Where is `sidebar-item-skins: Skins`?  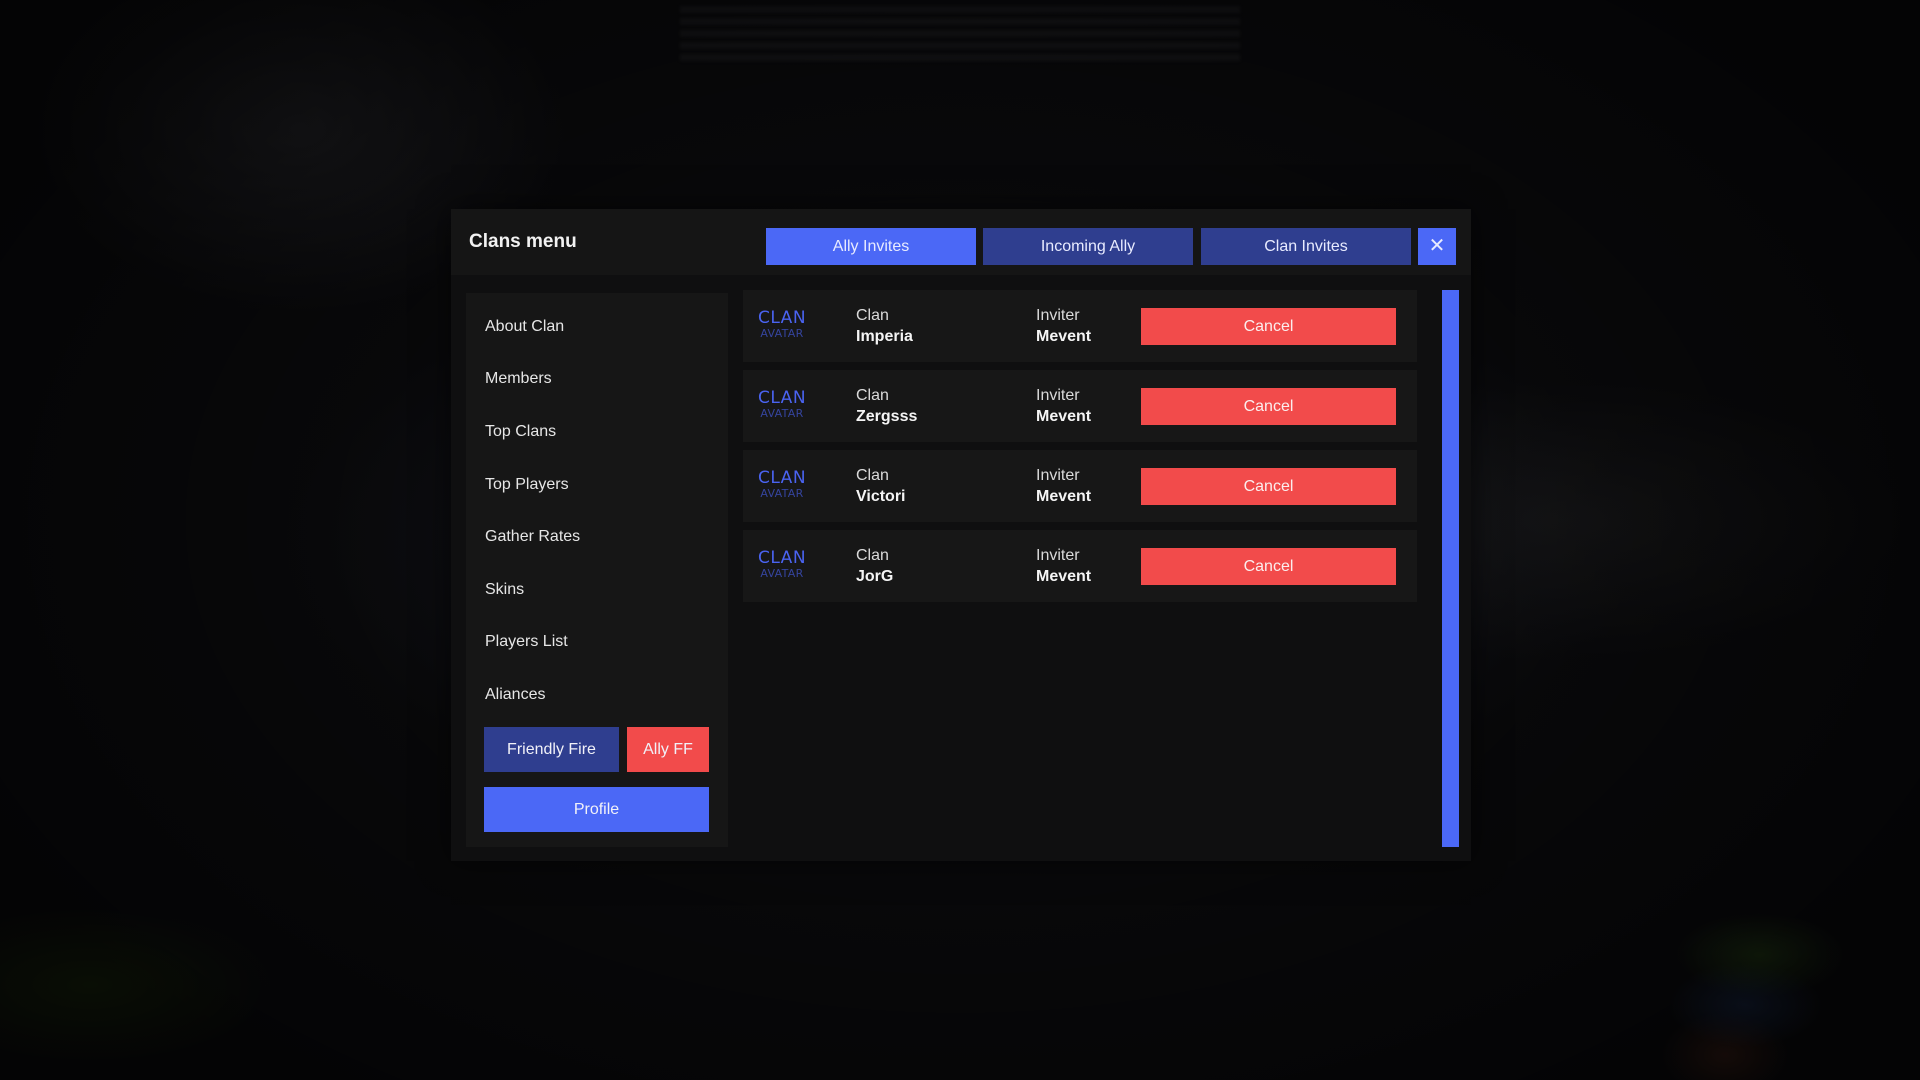
sidebar-item-skins: Skins is located at coordinates (597, 590).